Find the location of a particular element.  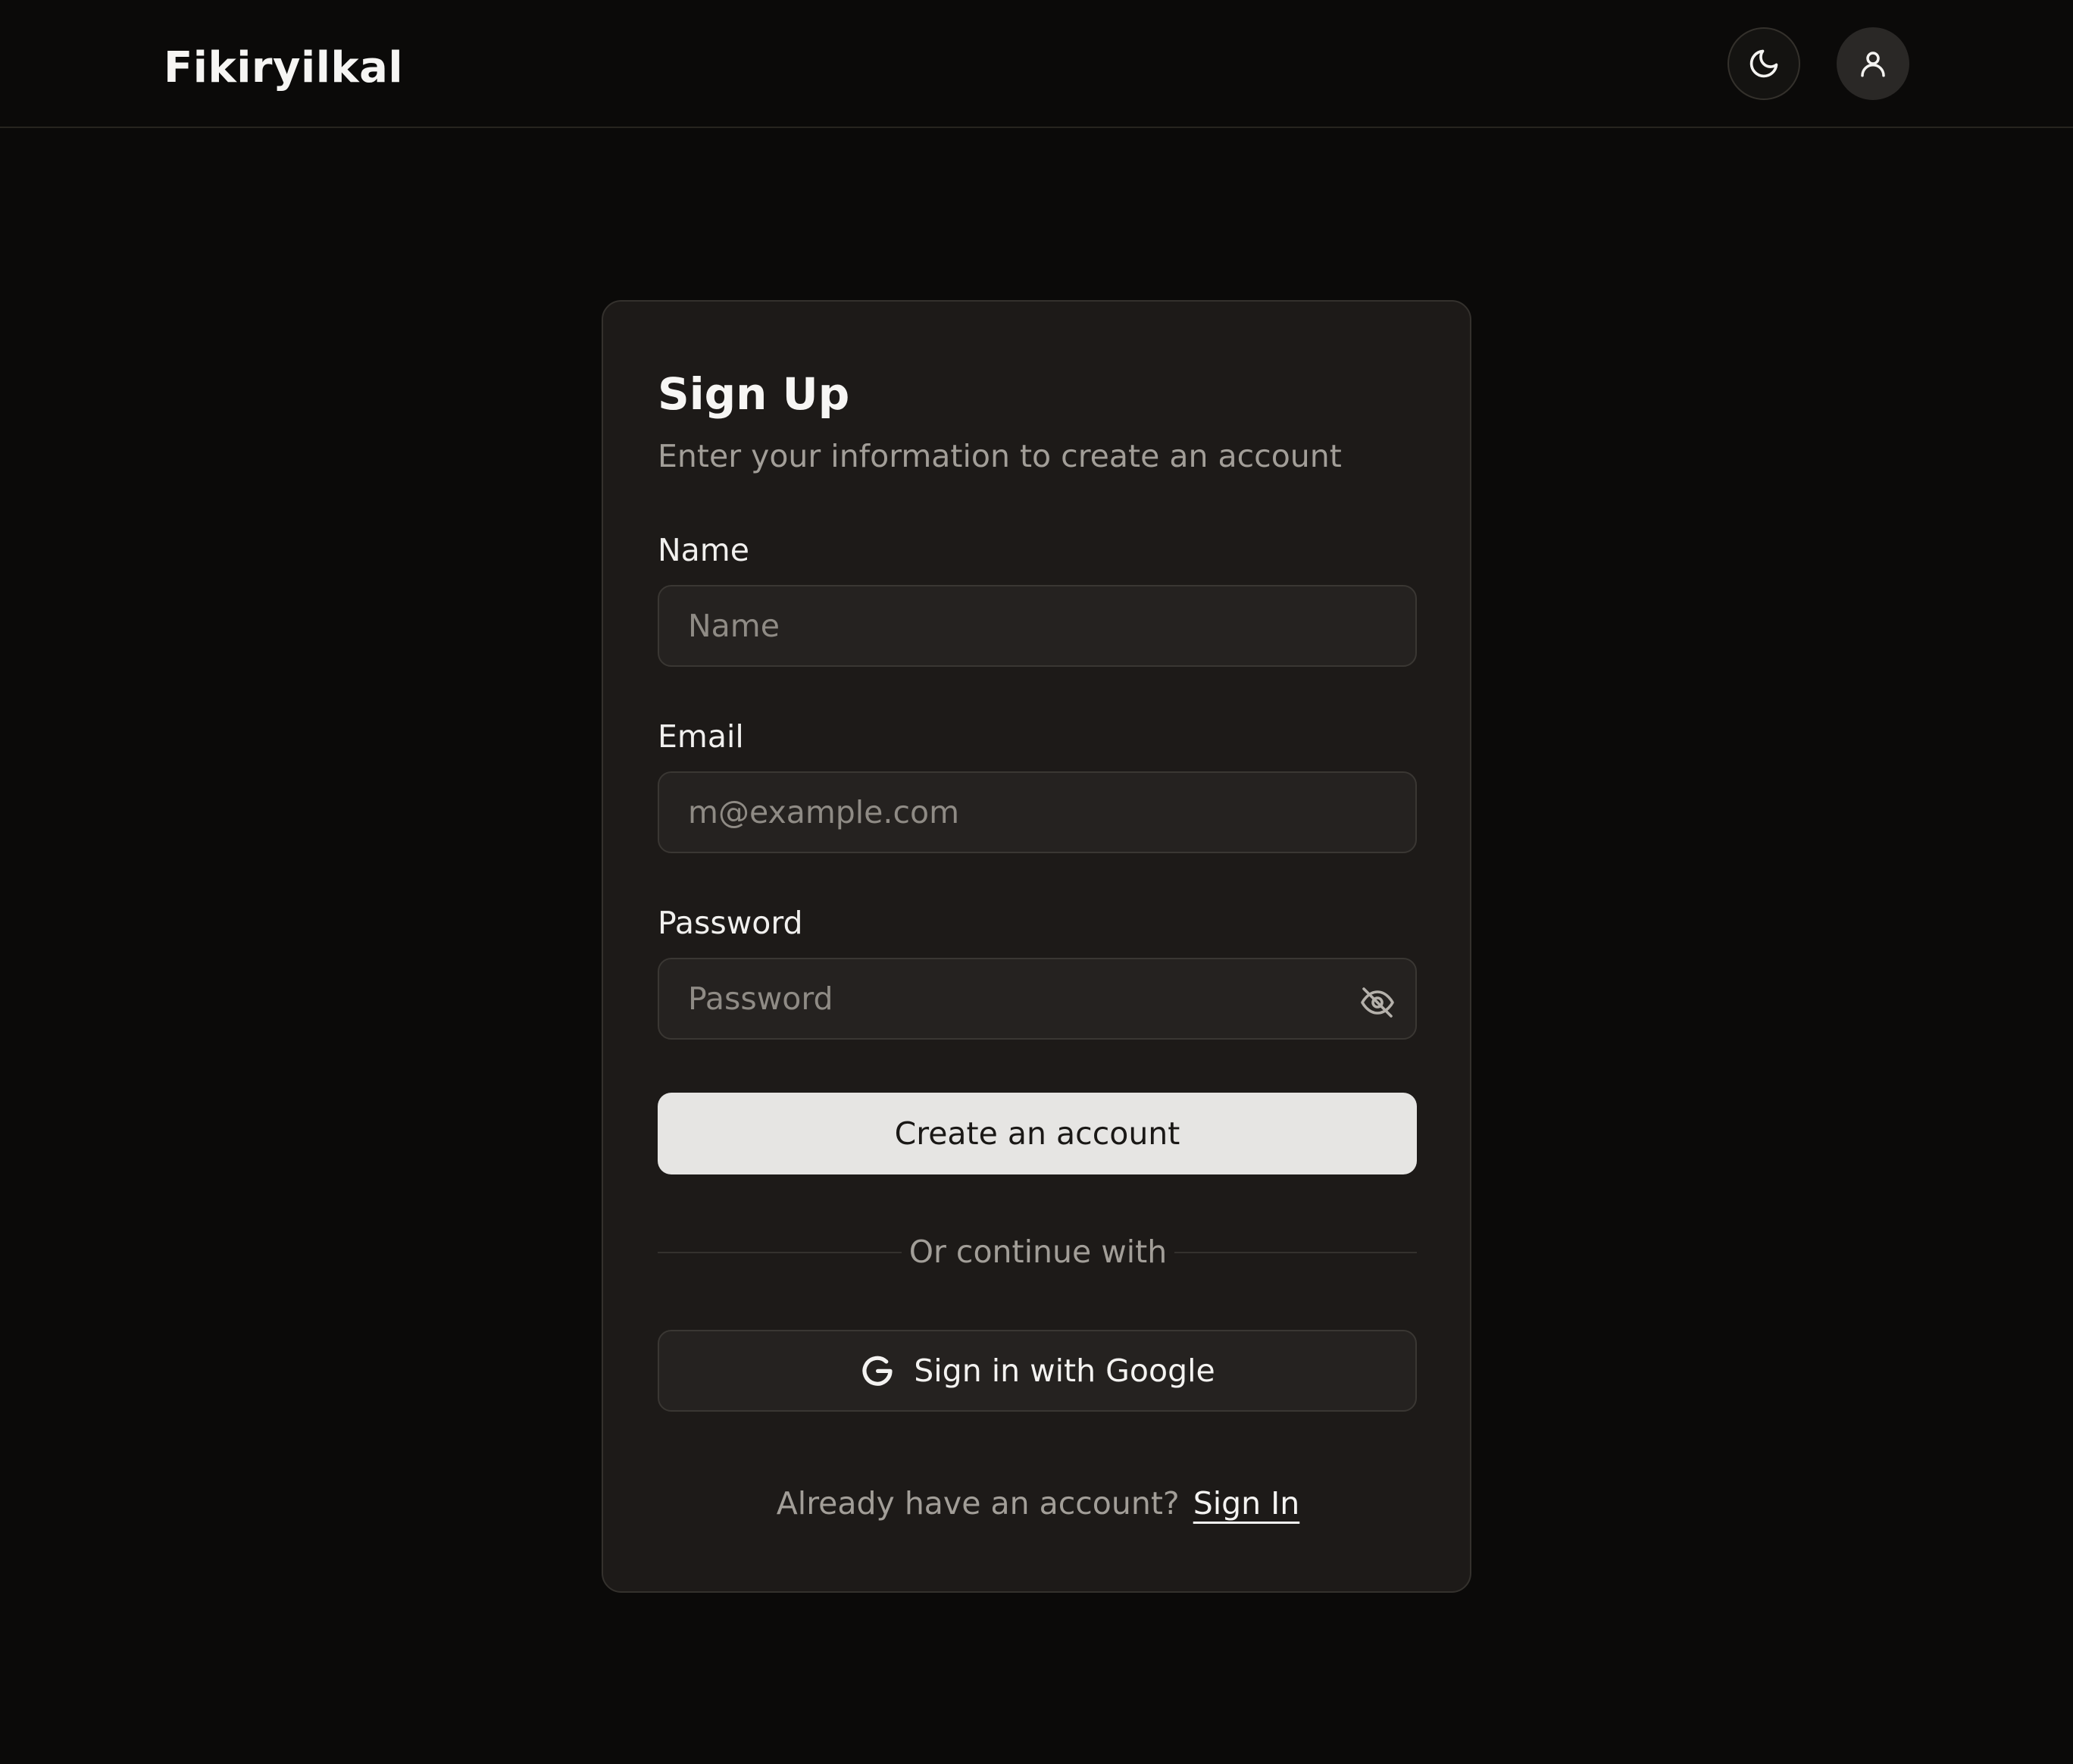

google-icon is located at coordinates (877, 1371).